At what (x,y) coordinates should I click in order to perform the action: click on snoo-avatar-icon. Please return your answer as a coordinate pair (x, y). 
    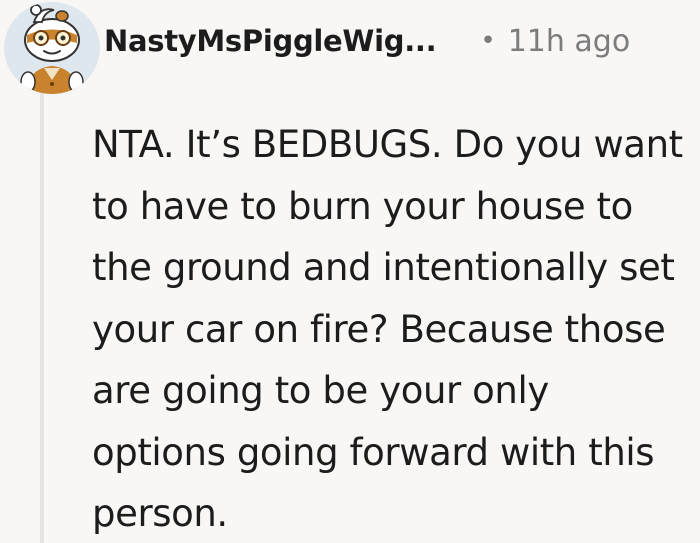
    Looking at the image, I should click on (52, 48).